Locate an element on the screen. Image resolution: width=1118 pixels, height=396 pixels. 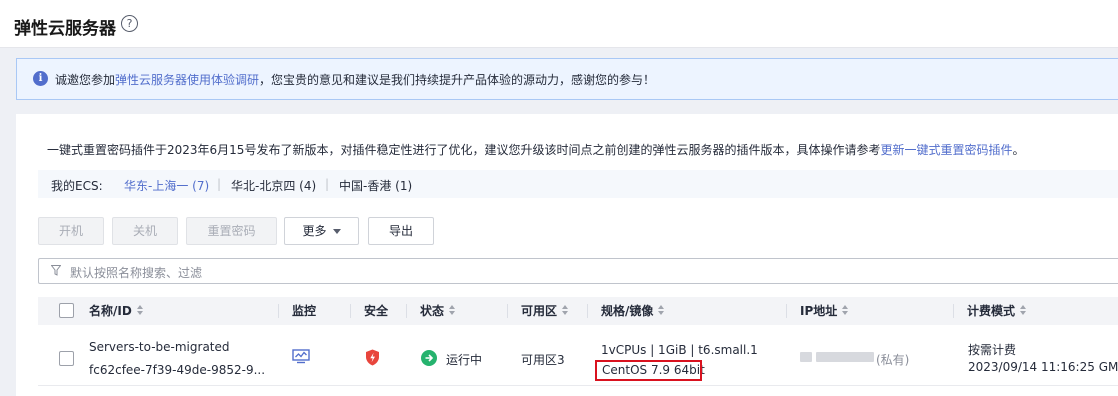
arrow-right-icon is located at coordinates (429, 358).